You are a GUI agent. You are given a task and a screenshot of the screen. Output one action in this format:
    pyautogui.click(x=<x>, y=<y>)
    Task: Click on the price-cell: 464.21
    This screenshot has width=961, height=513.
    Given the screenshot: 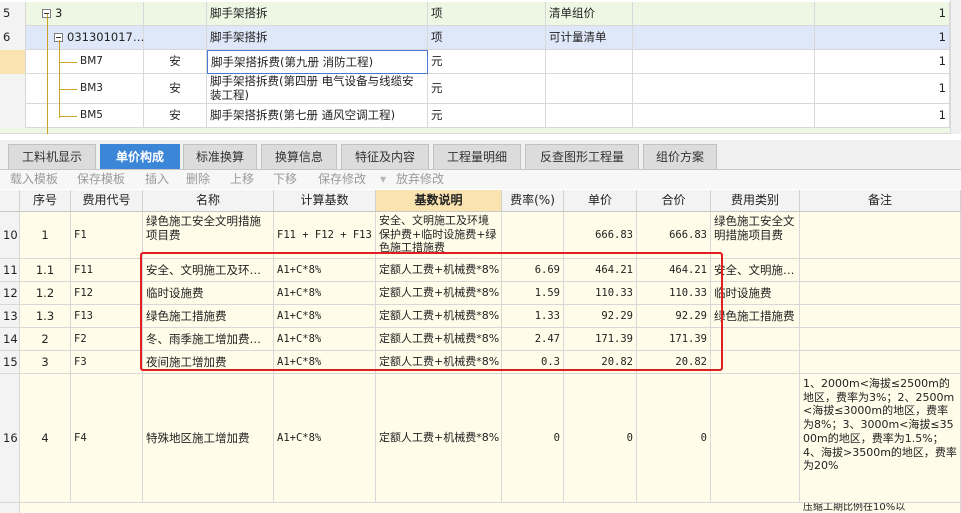 What is the action you would take?
    pyautogui.click(x=600, y=270)
    